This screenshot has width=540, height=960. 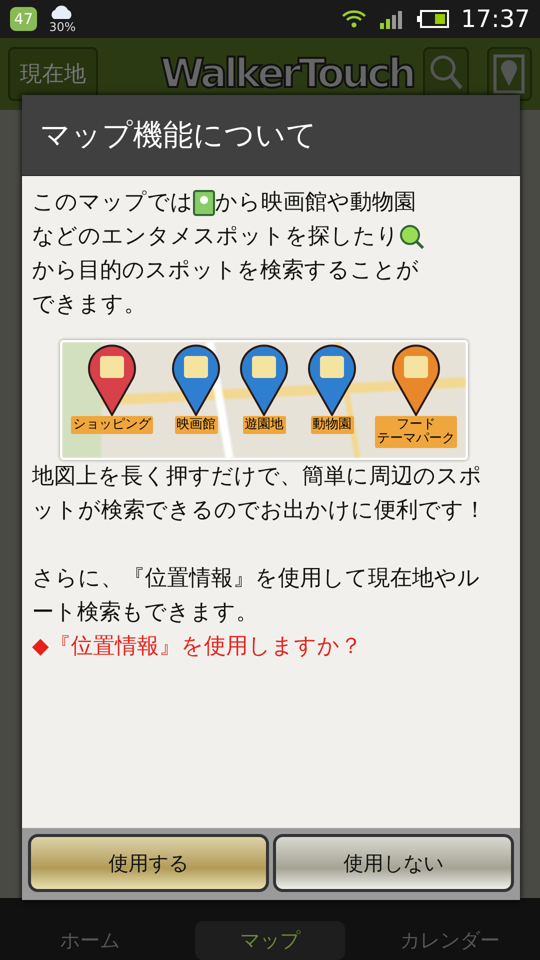 What do you see at coordinates (416, 425) in the screenshot?
I see `category-label: フード` at bounding box center [416, 425].